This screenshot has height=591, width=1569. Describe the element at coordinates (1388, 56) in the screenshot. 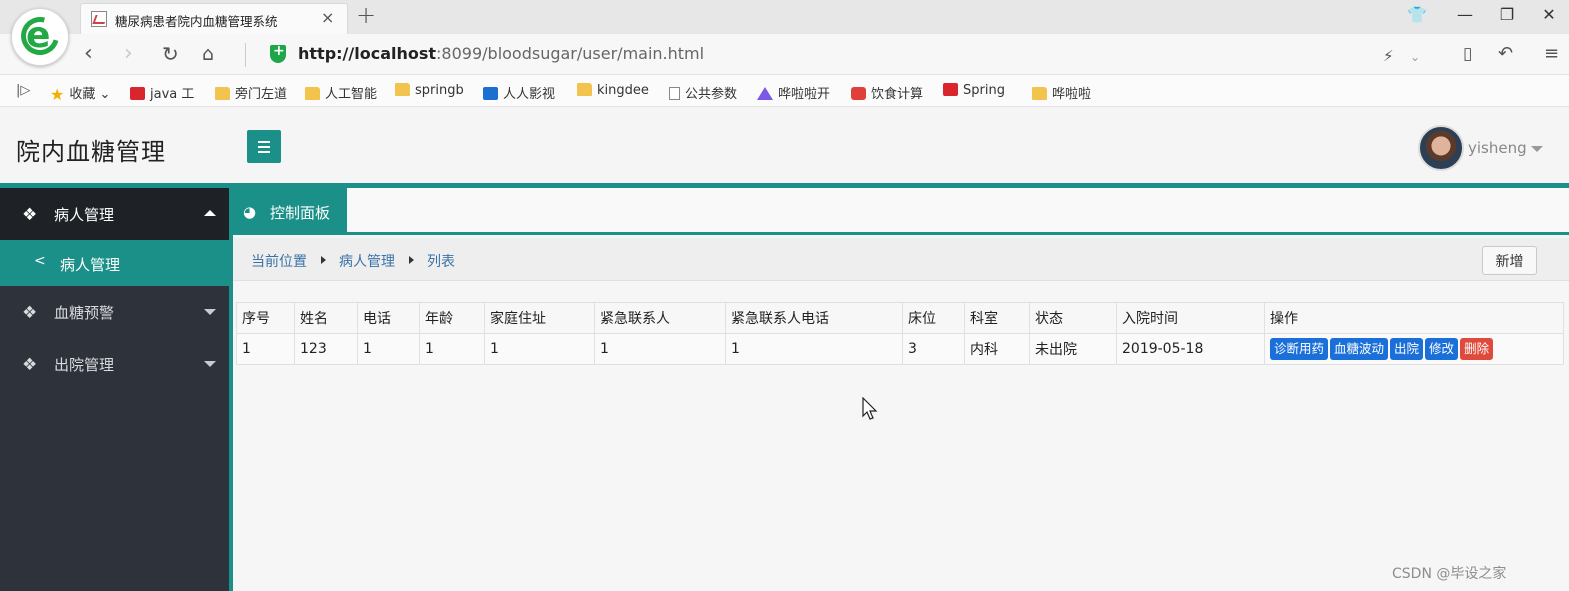

I see `speed-mode-icon: ⚡` at that location.